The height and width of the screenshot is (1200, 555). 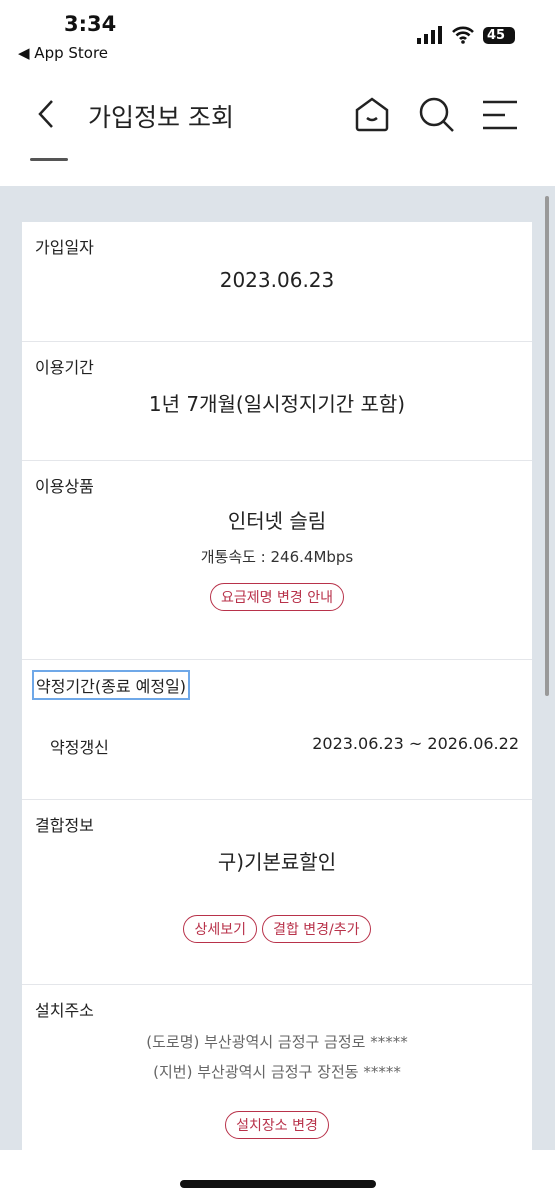 I want to click on lot-address: (지번) 부산광역시 금정구 장전동 *****, so click(x=277, y=1072).